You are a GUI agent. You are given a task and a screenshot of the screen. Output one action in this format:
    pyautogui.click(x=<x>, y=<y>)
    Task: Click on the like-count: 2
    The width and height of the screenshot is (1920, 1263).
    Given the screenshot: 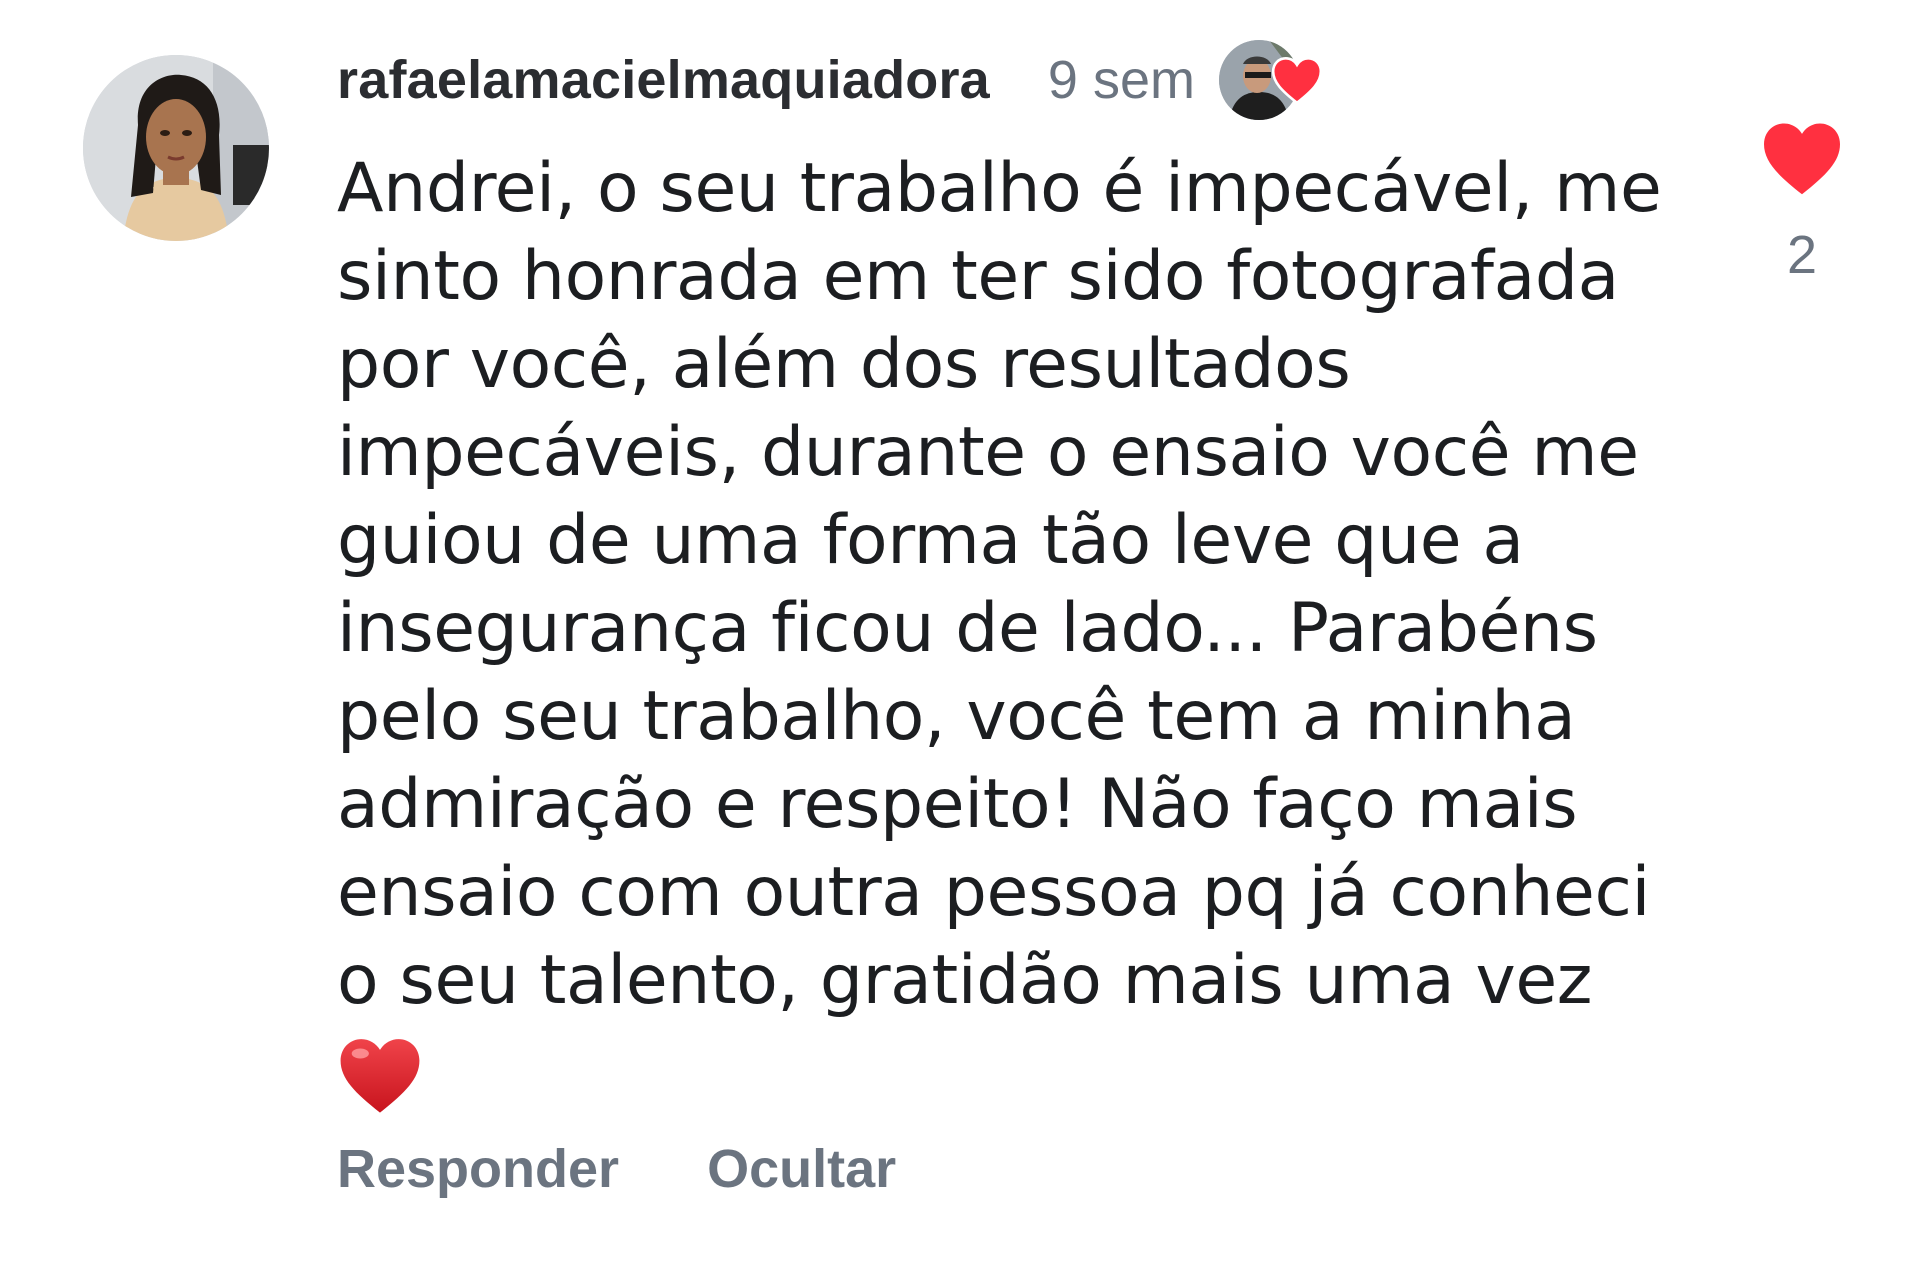 What is the action you would take?
    pyautogui.click(x=1802, y=255)
    